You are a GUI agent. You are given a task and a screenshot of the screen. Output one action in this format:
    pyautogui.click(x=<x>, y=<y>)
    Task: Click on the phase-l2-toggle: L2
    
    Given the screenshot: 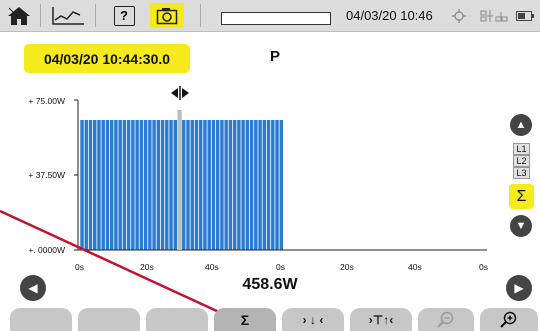 What is the action you would take?
    pyautogui.click(x=521, y=161)
    